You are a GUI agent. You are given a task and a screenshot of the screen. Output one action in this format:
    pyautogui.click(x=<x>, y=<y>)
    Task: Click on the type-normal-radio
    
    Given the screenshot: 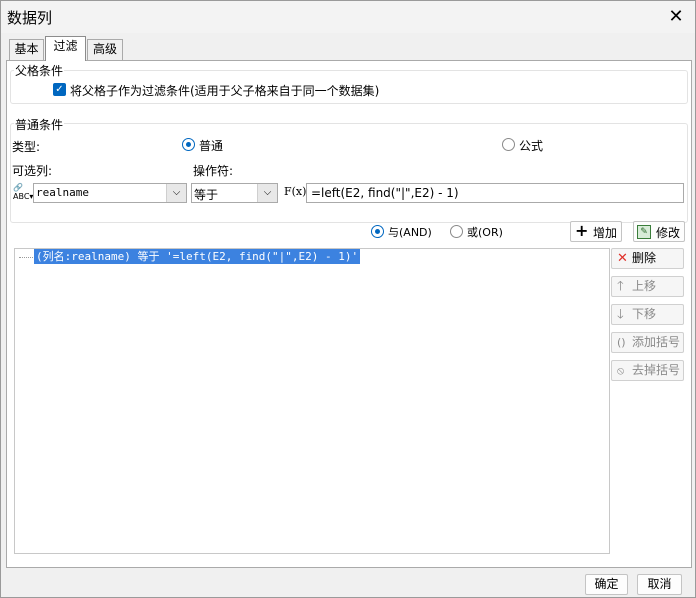 What is the action you would take?
    pyautogui.click(x=188, y=144)
    